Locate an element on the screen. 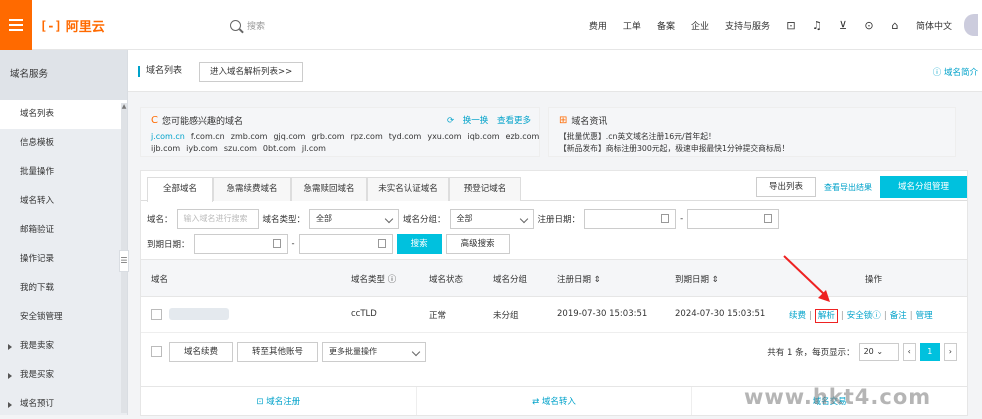 The height and width of the screenshot is (419, 982). refresh-link: ⟳ 换一换 is located at coordinates (467, 121).